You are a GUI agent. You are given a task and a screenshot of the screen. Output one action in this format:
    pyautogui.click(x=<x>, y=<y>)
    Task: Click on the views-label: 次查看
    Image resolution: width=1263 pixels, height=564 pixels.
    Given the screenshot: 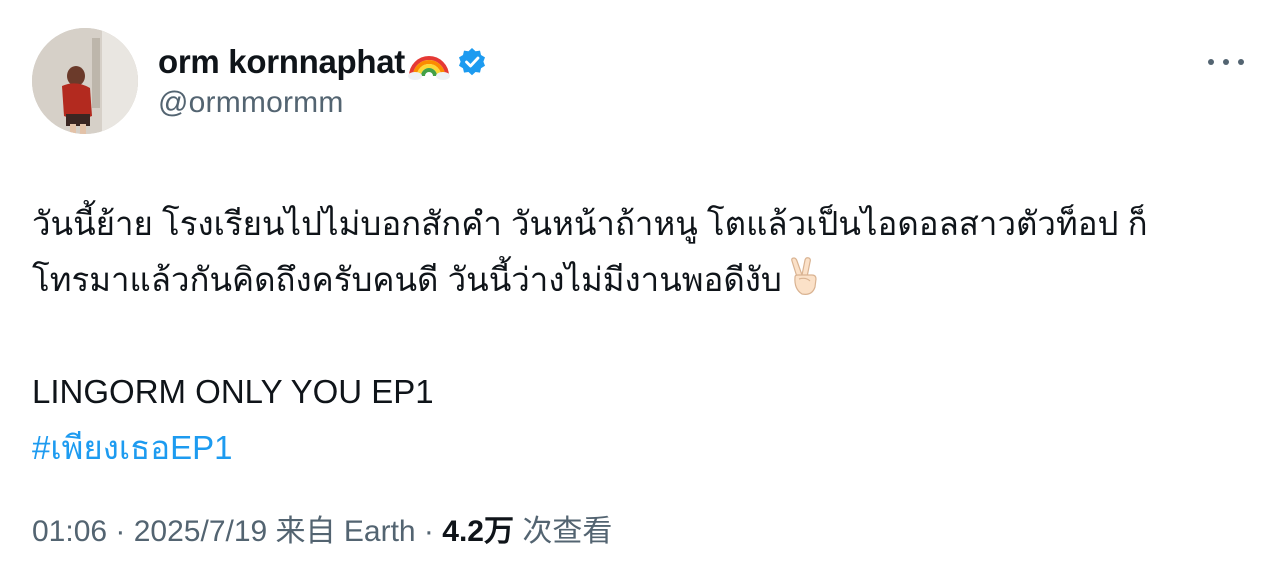 What is the action you would take?
    pyautogui.click(x=563, y=531)
    